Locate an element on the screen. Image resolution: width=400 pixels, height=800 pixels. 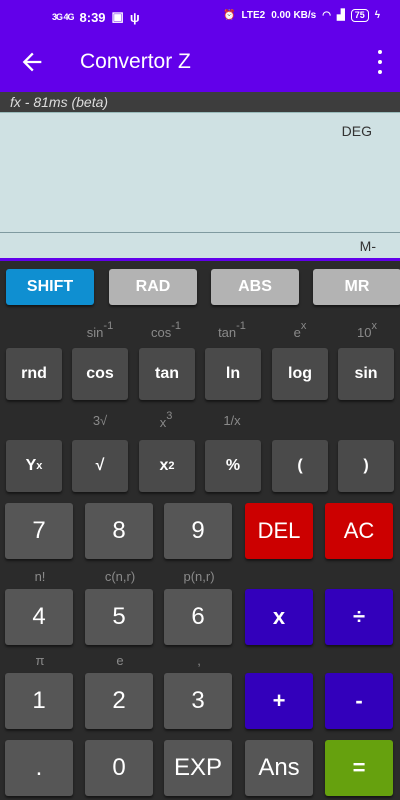
rad-button: RAD is located at coordinates (153, 287).